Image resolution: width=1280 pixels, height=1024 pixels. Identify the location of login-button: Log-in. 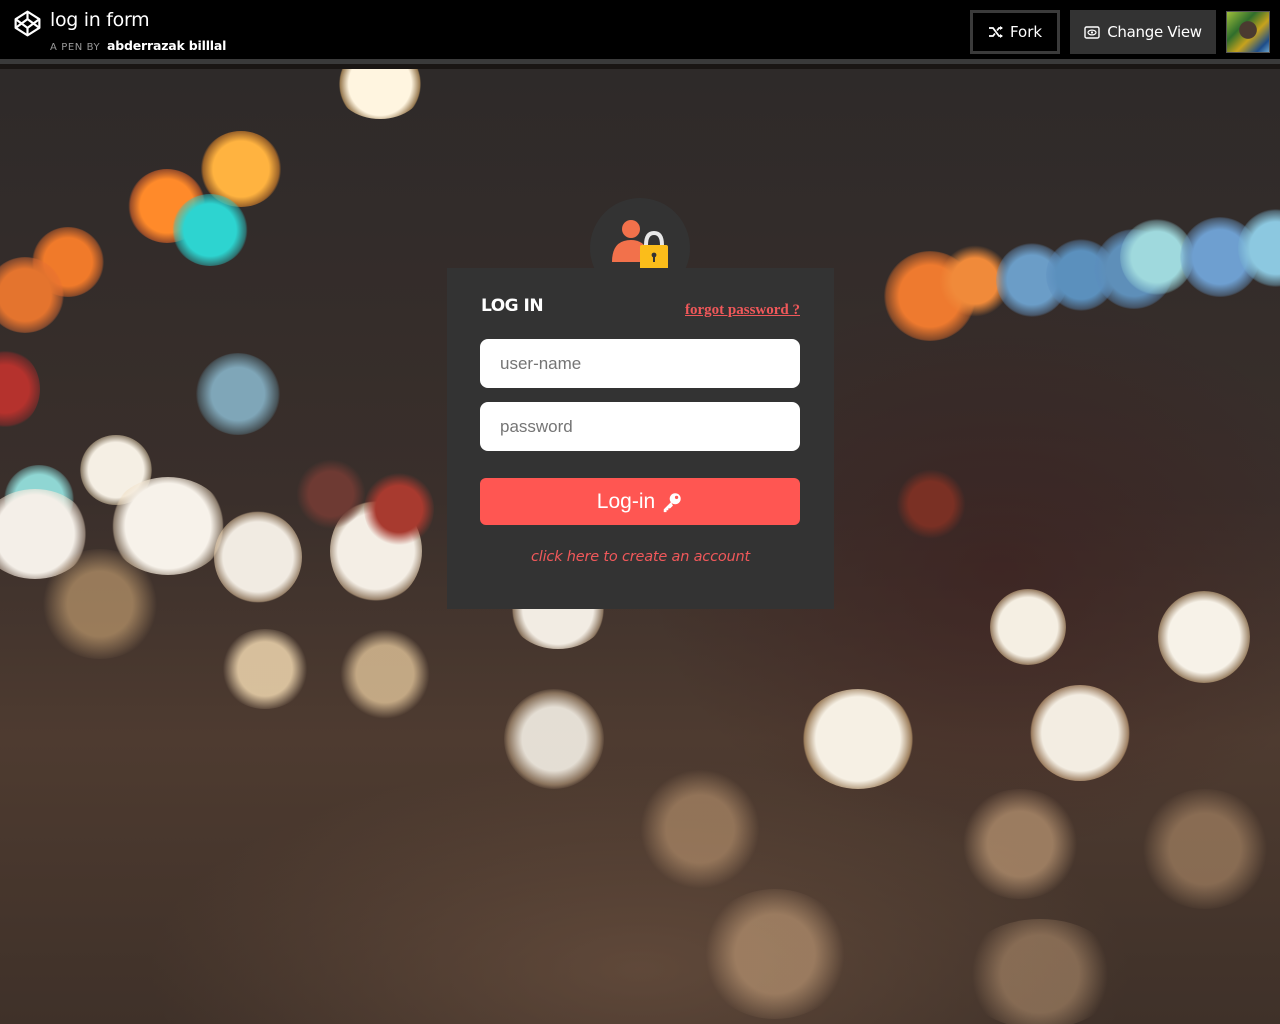
(640, 501).